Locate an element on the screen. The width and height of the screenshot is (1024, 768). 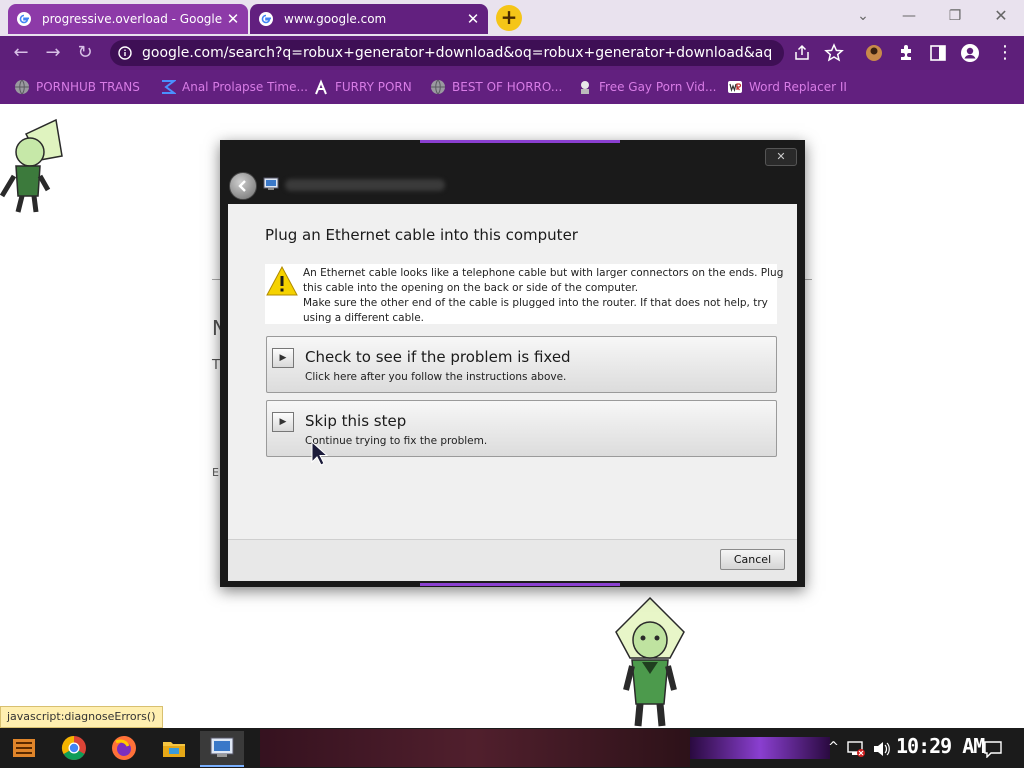
bookmark-label: Word Replacer II is located at coordinates (798, 87).